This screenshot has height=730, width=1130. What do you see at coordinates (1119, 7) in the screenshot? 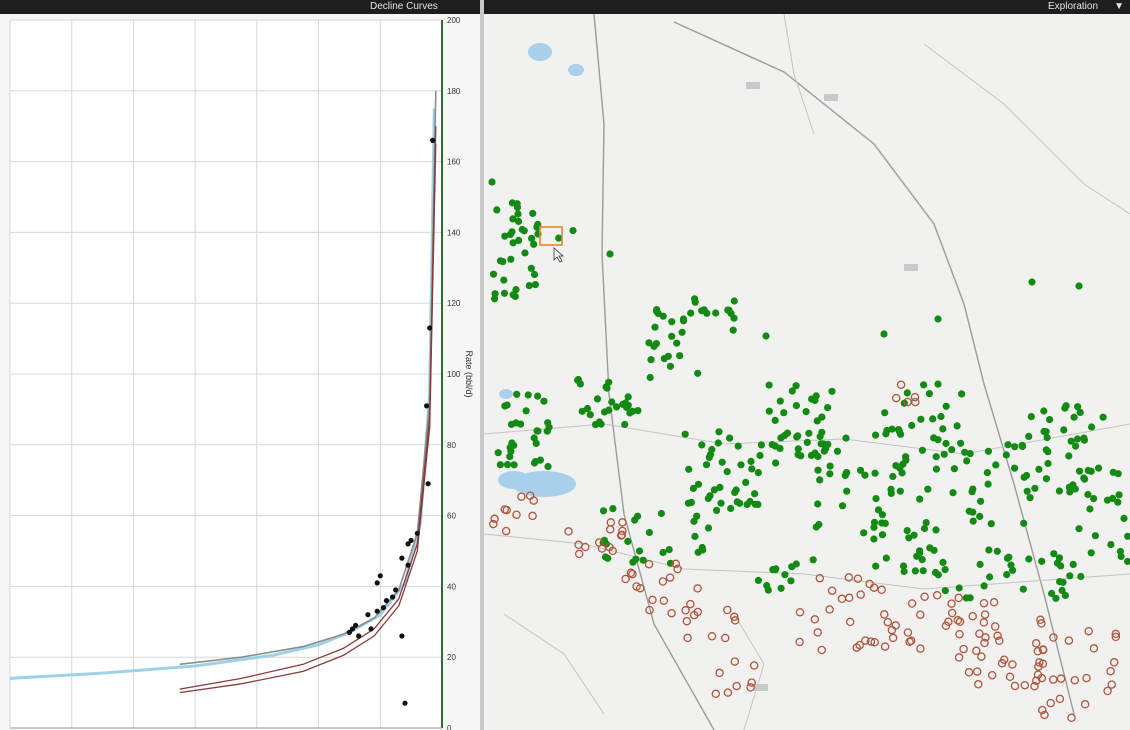
I see `filter-icon: ▼` at bounding box center [1119, 7].